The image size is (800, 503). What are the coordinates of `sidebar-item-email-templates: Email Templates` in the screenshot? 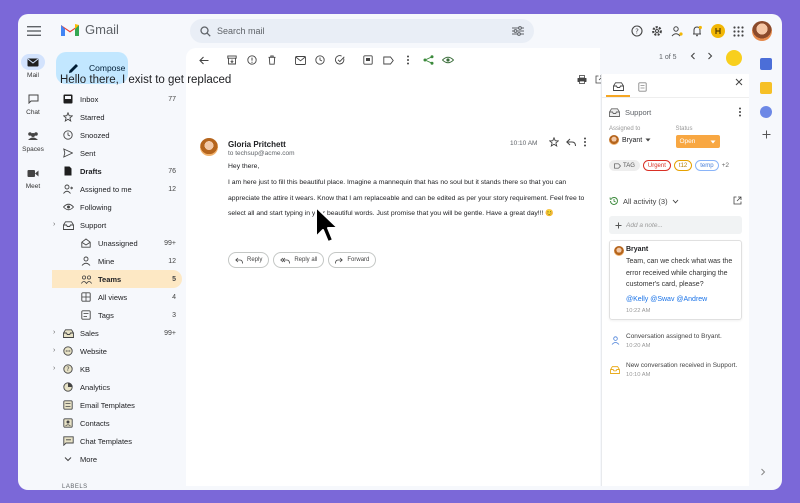 It's located at (117, 405).